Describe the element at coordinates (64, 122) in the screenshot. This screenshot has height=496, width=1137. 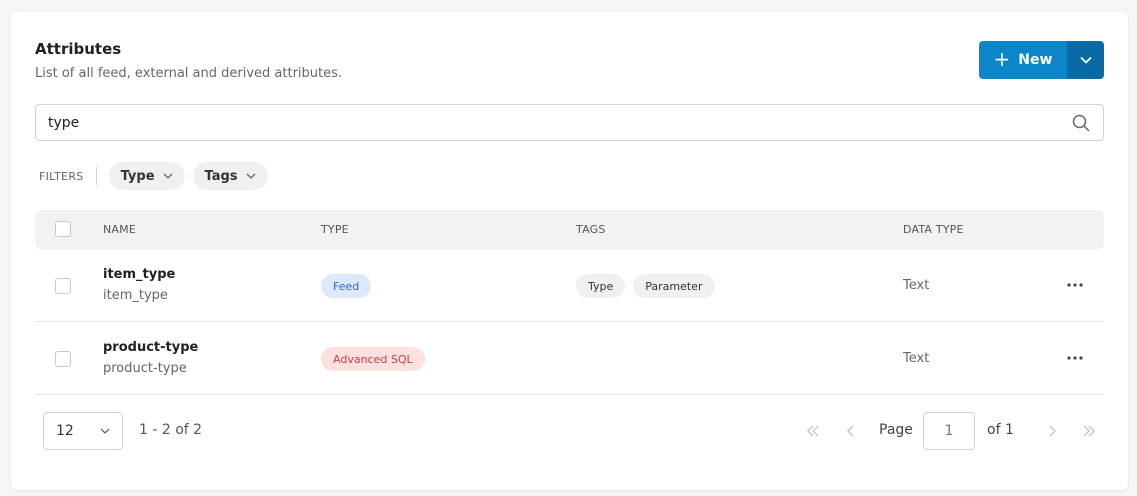
I see `search-input-value: type` at that location.